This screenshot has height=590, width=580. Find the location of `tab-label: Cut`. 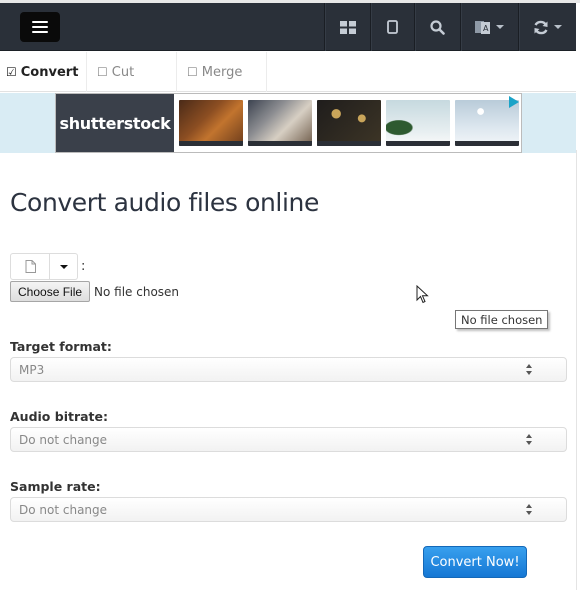

tab-label: Cut is located at coordinates (123, 72).